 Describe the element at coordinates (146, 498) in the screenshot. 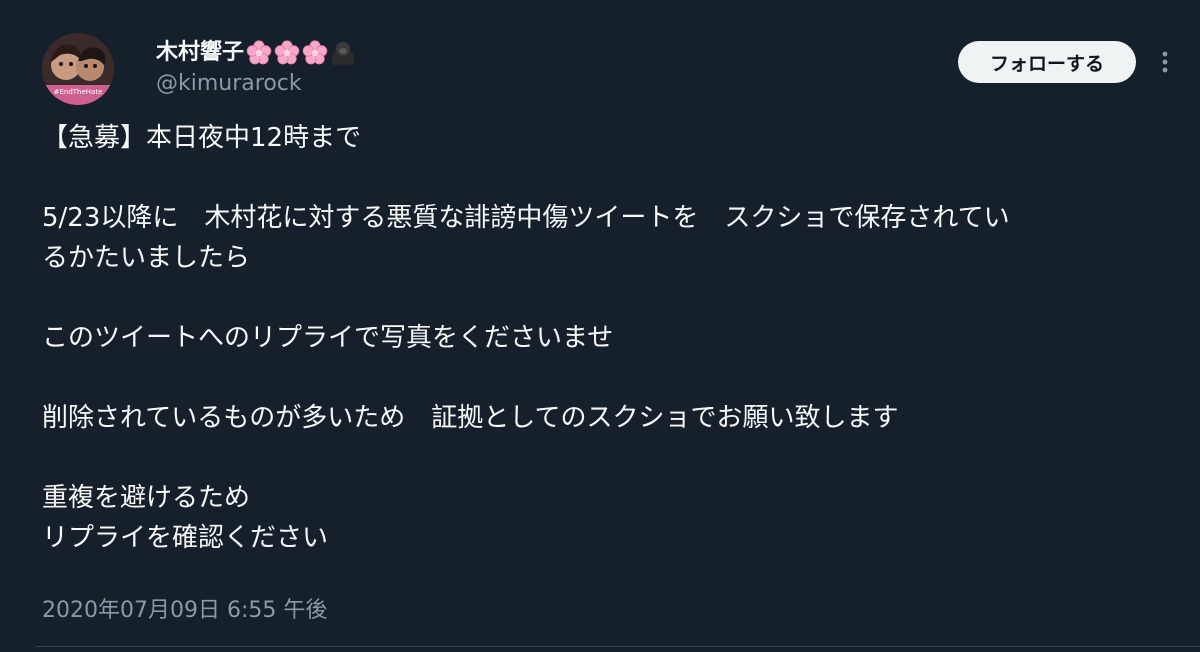

I see `tweet-line: 重複を避けるため` at that location.